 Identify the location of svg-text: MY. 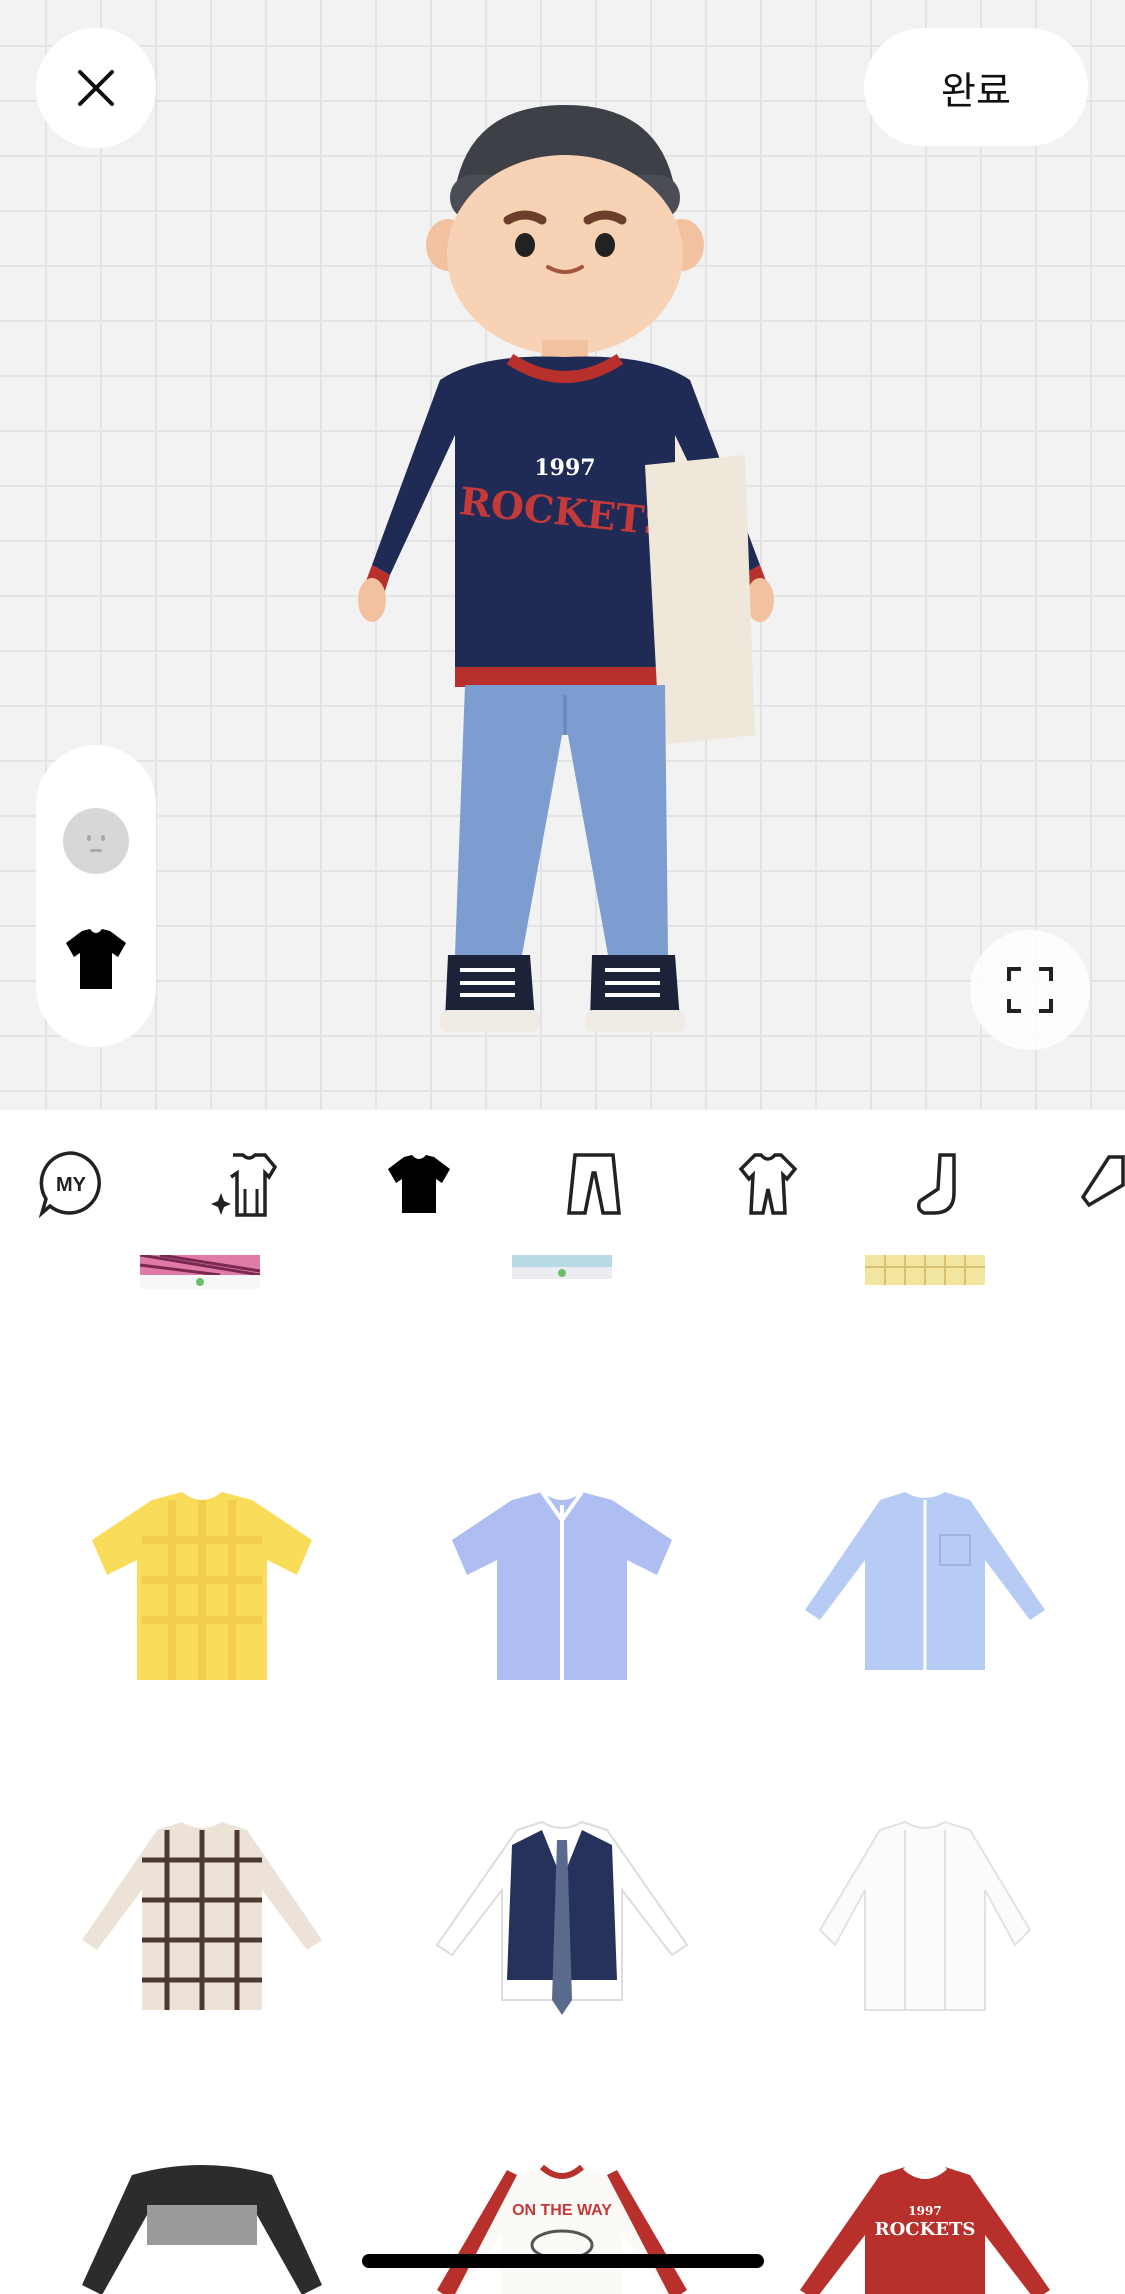
(71, 1185).